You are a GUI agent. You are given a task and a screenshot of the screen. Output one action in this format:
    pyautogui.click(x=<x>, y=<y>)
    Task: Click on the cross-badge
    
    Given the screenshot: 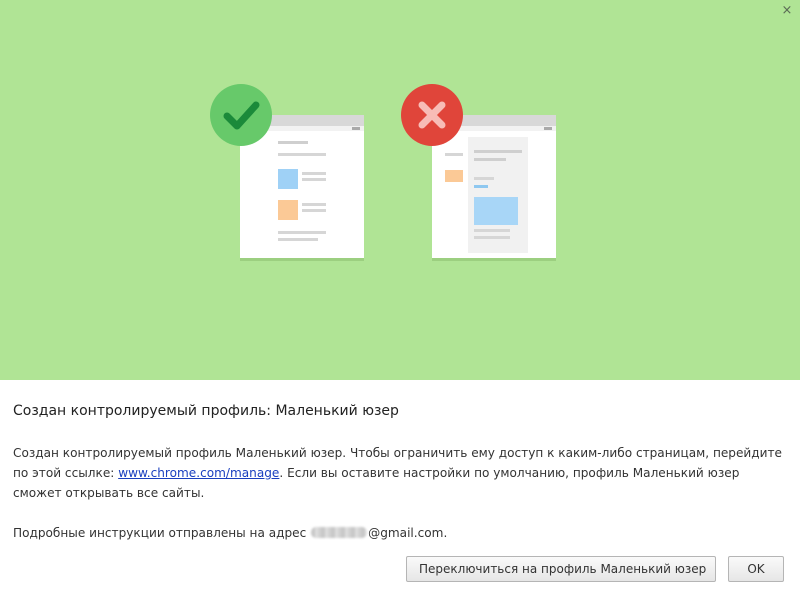 What is the action you would take?
    pyautogui.click(x=432, y=115)
    